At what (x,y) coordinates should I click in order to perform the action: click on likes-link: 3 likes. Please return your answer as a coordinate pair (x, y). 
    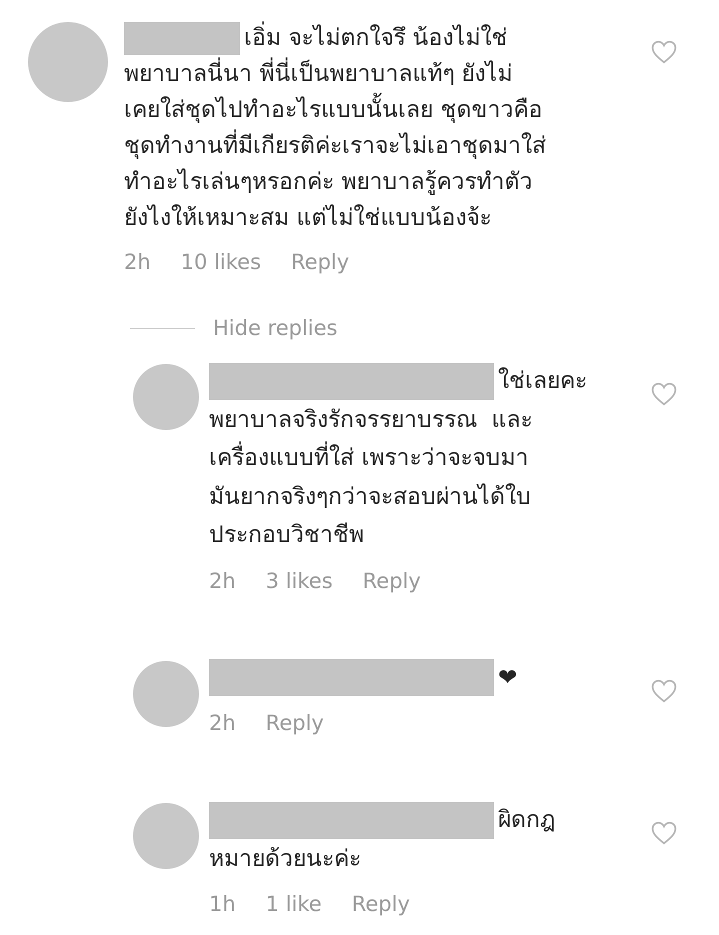
    Looking at the image, I should click on (299, 580).